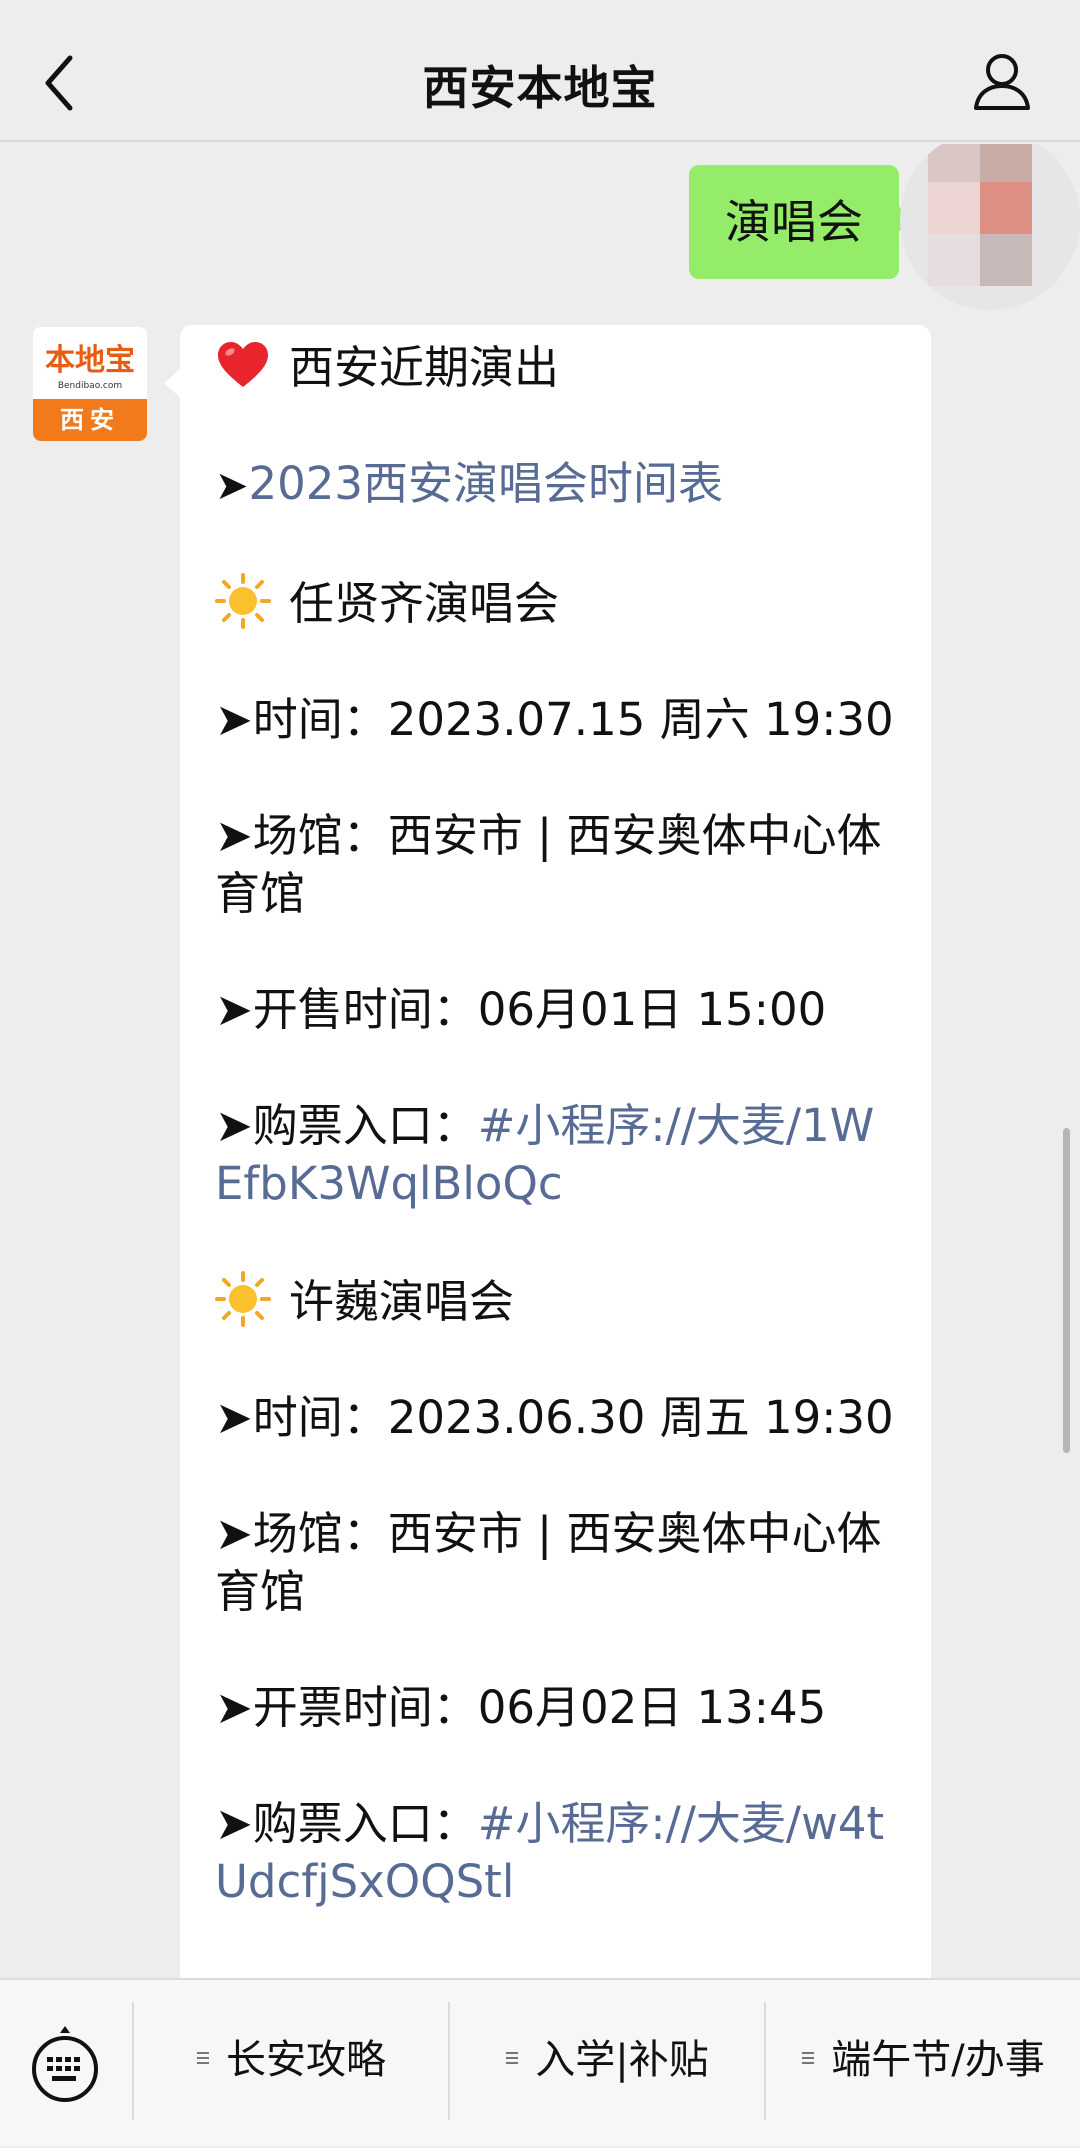 The width and height of the screenshot is (1080, 2148). I want to click on concert1-venue: ➤场馆：西安市 | 西安奥体中心体育馆, so click(548, 864).